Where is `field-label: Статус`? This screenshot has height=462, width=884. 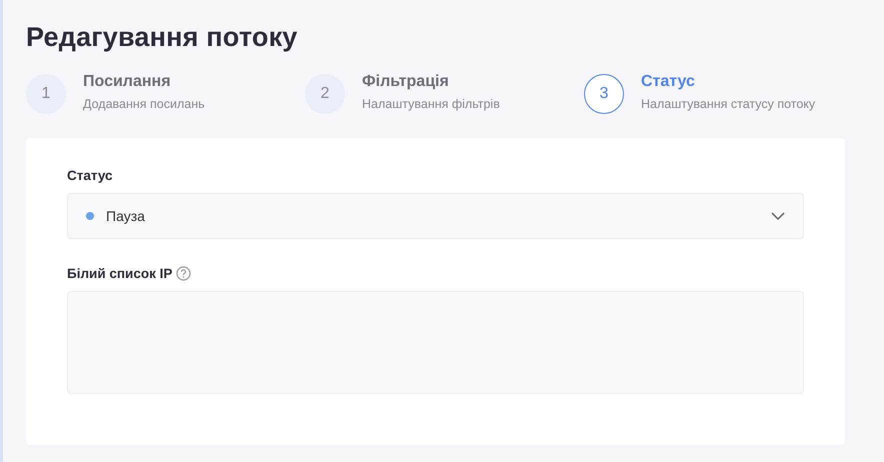
field-label: Статус is located at coordinates (89, 175).